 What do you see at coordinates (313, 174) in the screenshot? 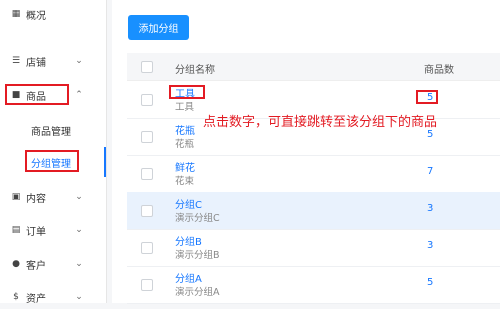
I see `table-row: 鲜花 花束 7` at bounding box center [313, 174].